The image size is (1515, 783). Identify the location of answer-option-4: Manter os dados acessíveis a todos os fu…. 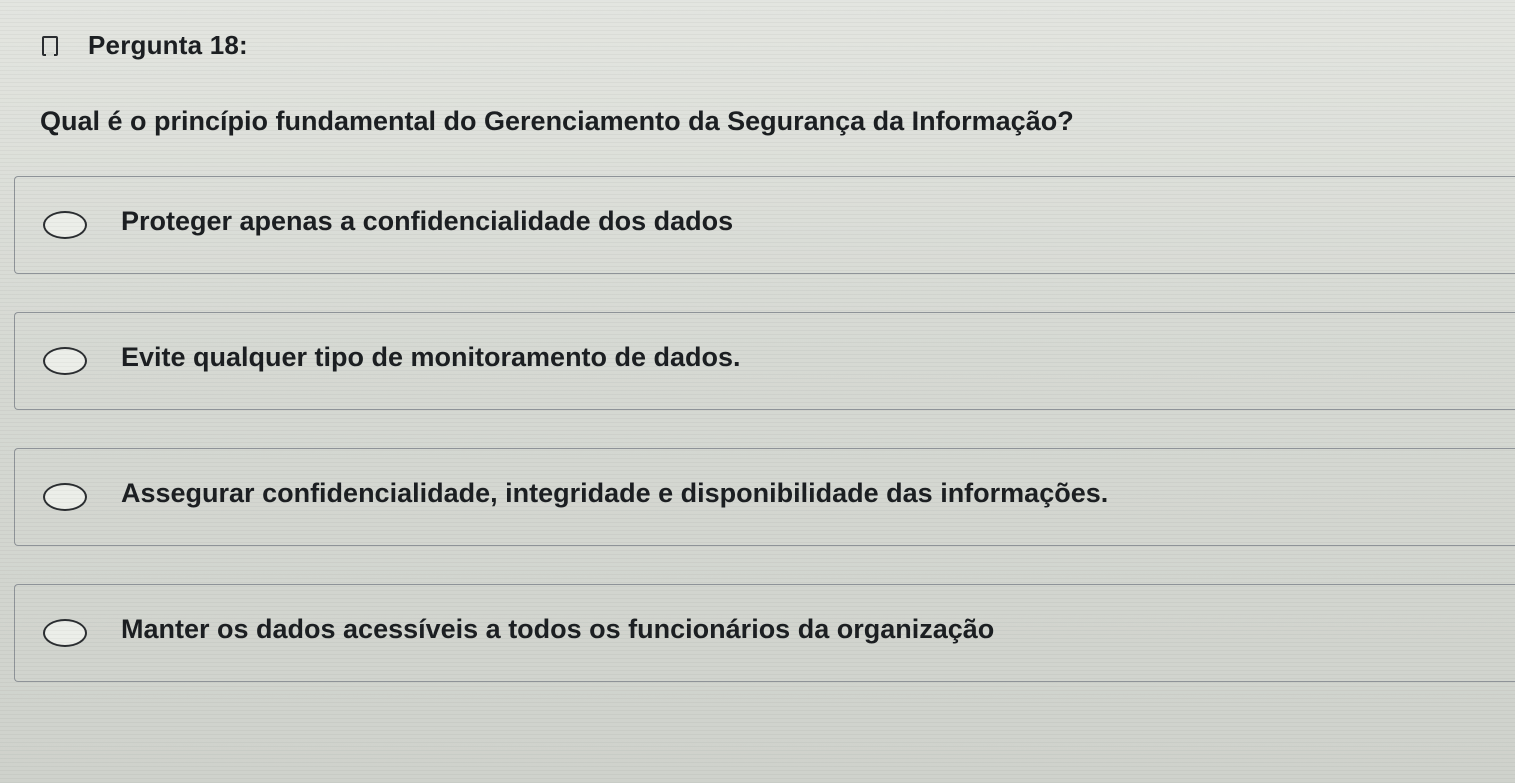
(764, 633).